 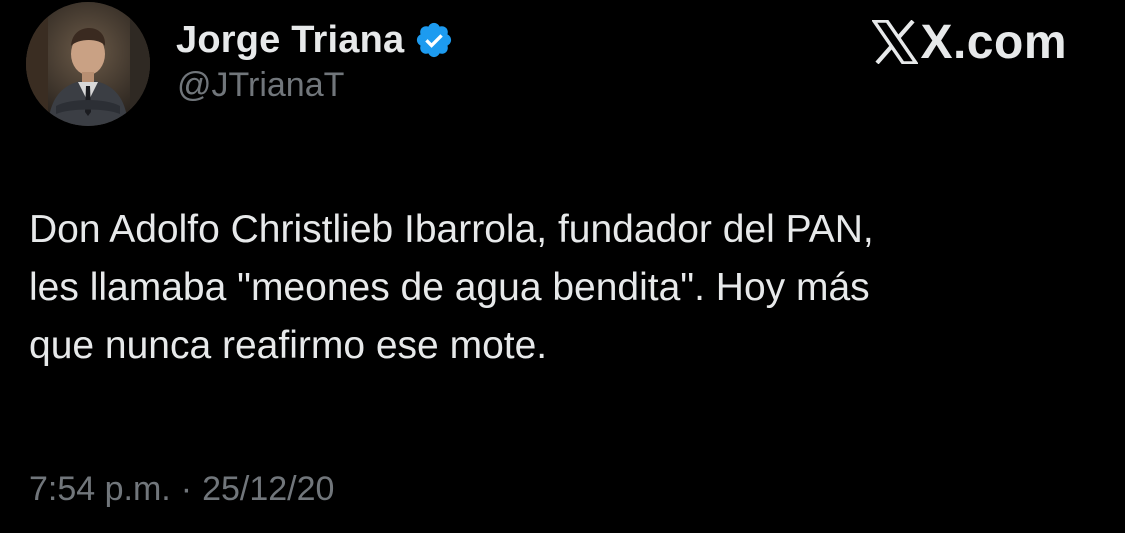 I want to click on brand-logo: X.com, so click(x=969, y=42).